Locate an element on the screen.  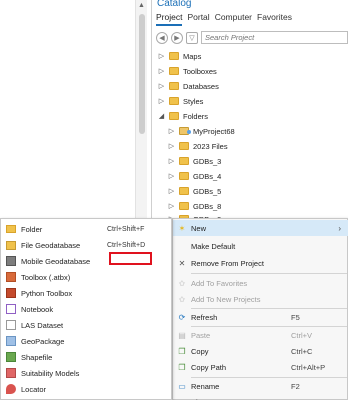
menu-item-refresh: ⟳ Refresh F5 is located at coordinates (260, 317).